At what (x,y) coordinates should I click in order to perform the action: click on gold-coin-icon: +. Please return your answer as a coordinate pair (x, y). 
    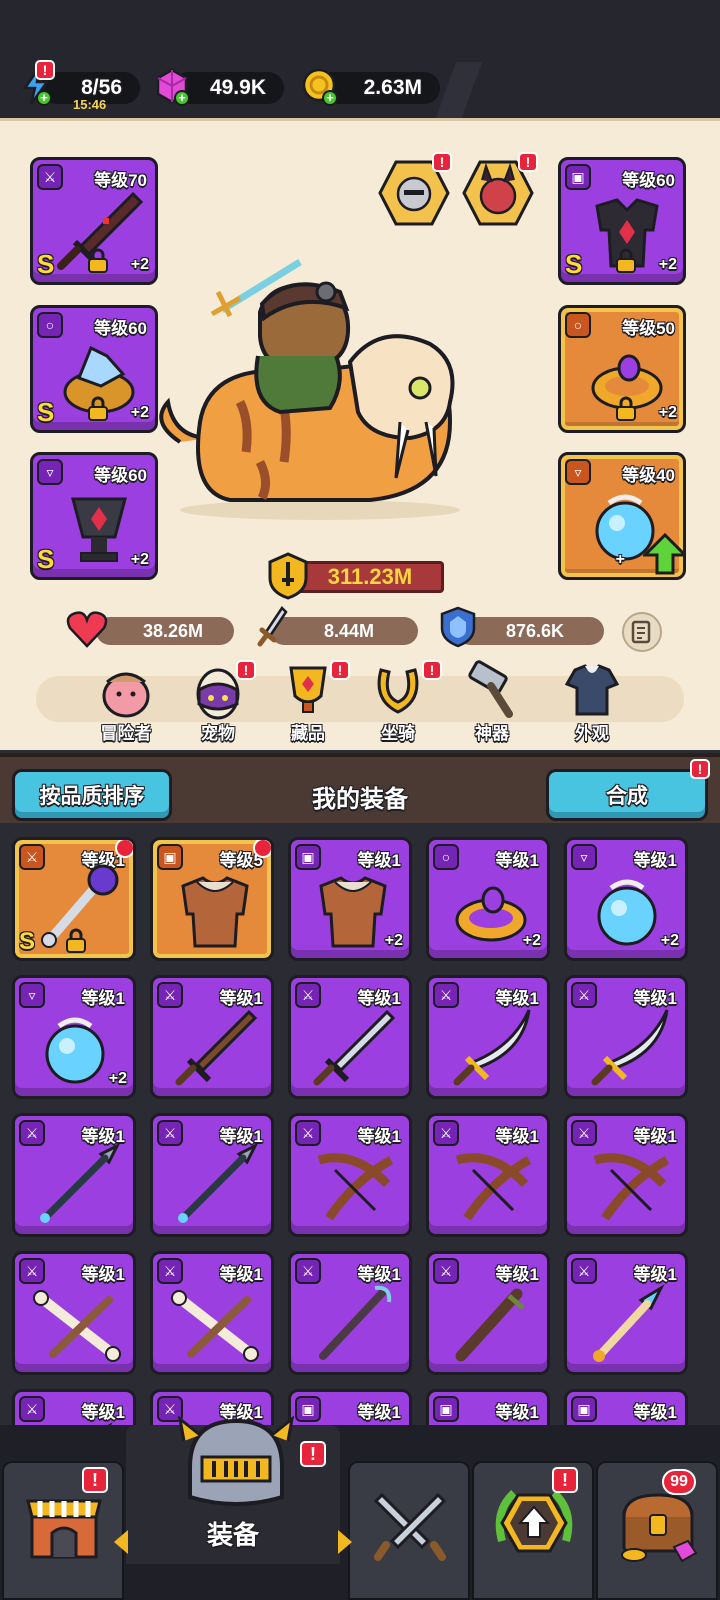
    Looking at the image, I should click on (320, 86).